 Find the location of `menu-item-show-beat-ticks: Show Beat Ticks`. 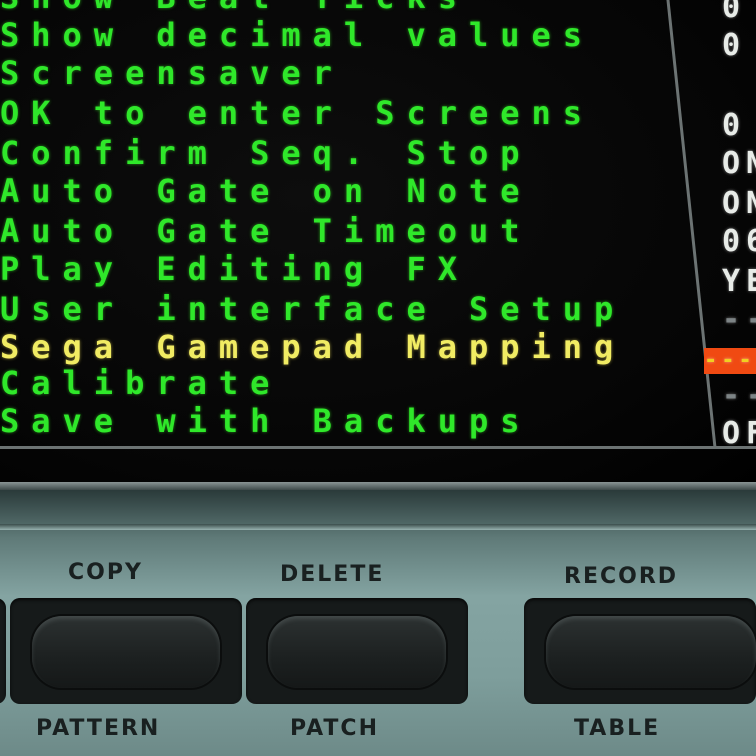

menu-item-show-beat-ticks: Show Beat Ticks is located at coordinates (234, 8).